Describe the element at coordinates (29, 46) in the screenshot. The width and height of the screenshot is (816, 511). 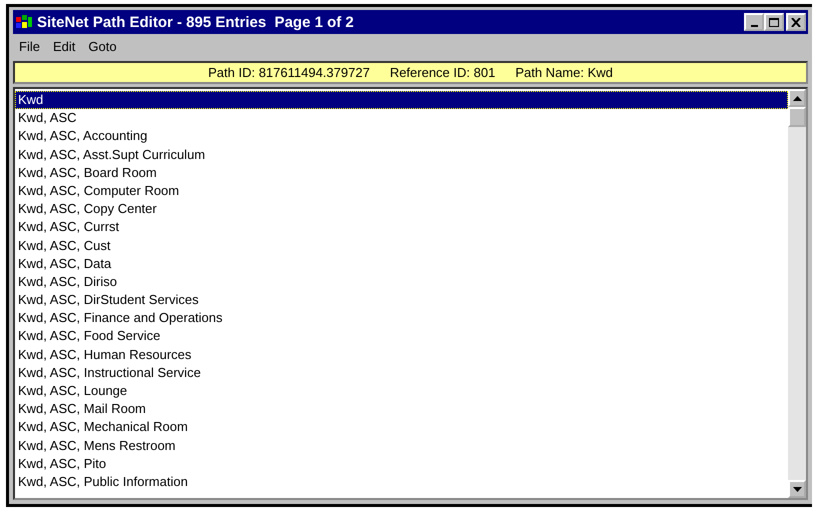
I see `menu-item: File` at that location.